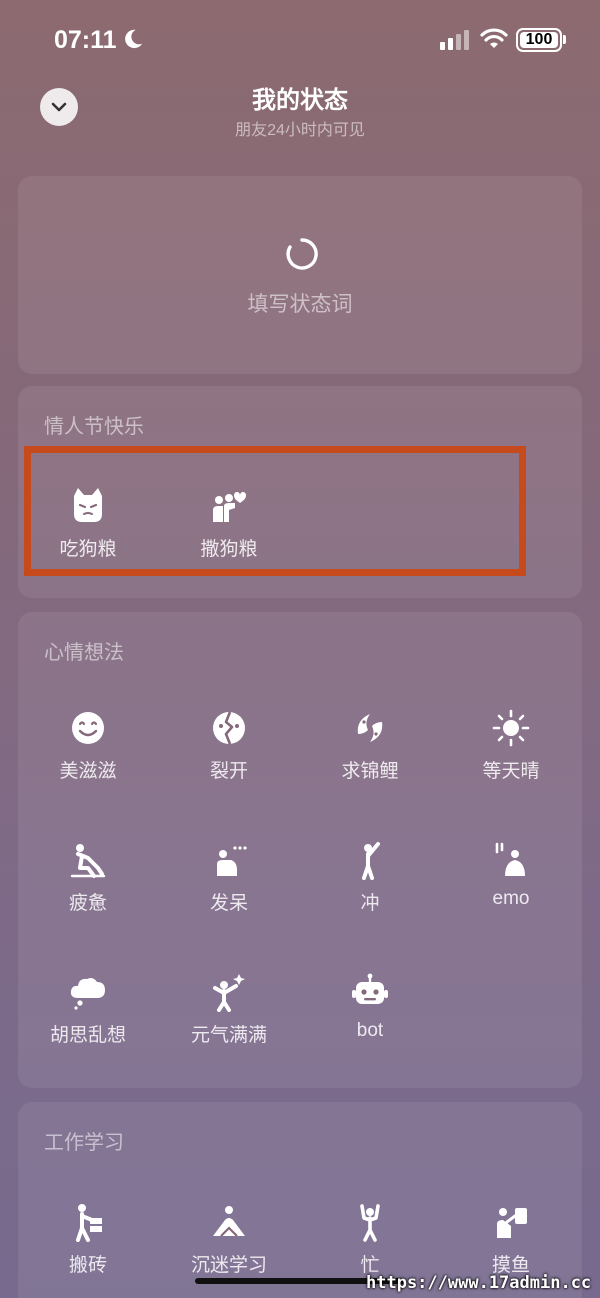 This screenshot has width=600, height=1298. What do you see at coordinates (370, 1030) in the screenshot?
I see `status-option-label: bot` at bounding box center [370, 1030].